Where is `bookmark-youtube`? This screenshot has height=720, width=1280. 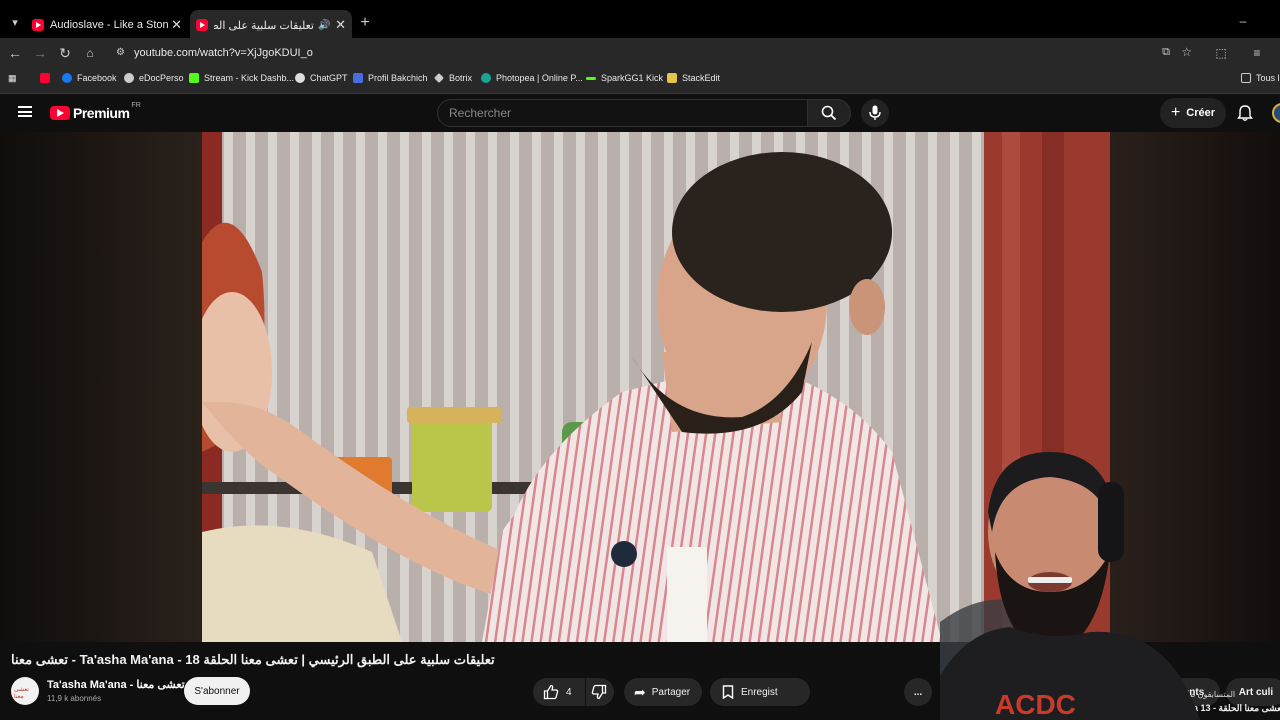 bookmark-youtube is located at coordinates (47, 78).